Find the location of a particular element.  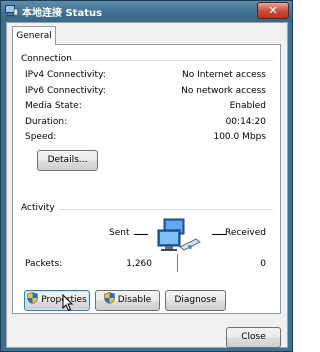

media-state-value: Enabled is located at coordinates (247, 106).